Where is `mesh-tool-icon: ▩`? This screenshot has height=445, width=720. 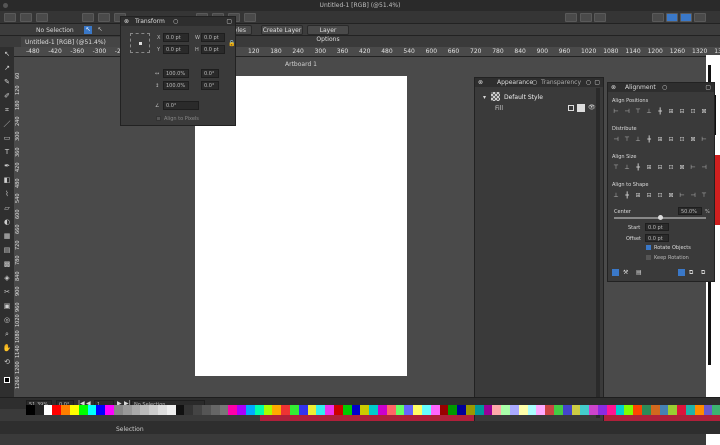
mesh-tool-icon: ▩ is located at coordinates (7, 264).